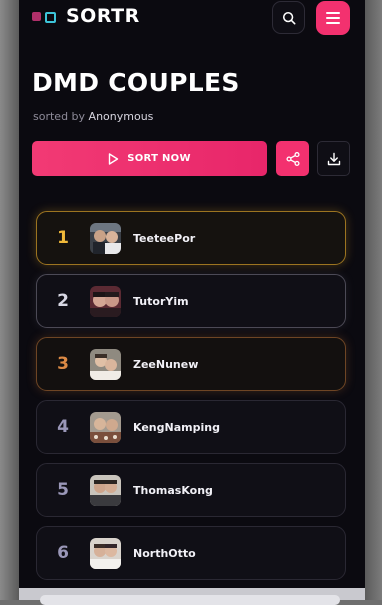 The width and height of the screenshot is (382, 605). What do you see at coordinates (44, 17) in the screenshot?
I see `logo-mark` at bounding box center [44, 17].